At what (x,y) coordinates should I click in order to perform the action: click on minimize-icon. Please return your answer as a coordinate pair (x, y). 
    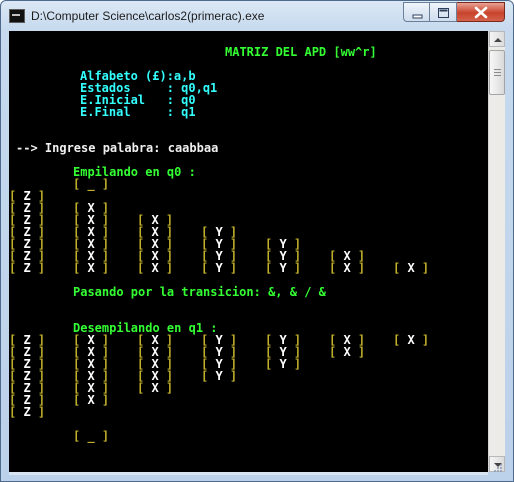
    Looking at the image, I should click on (417, 16).